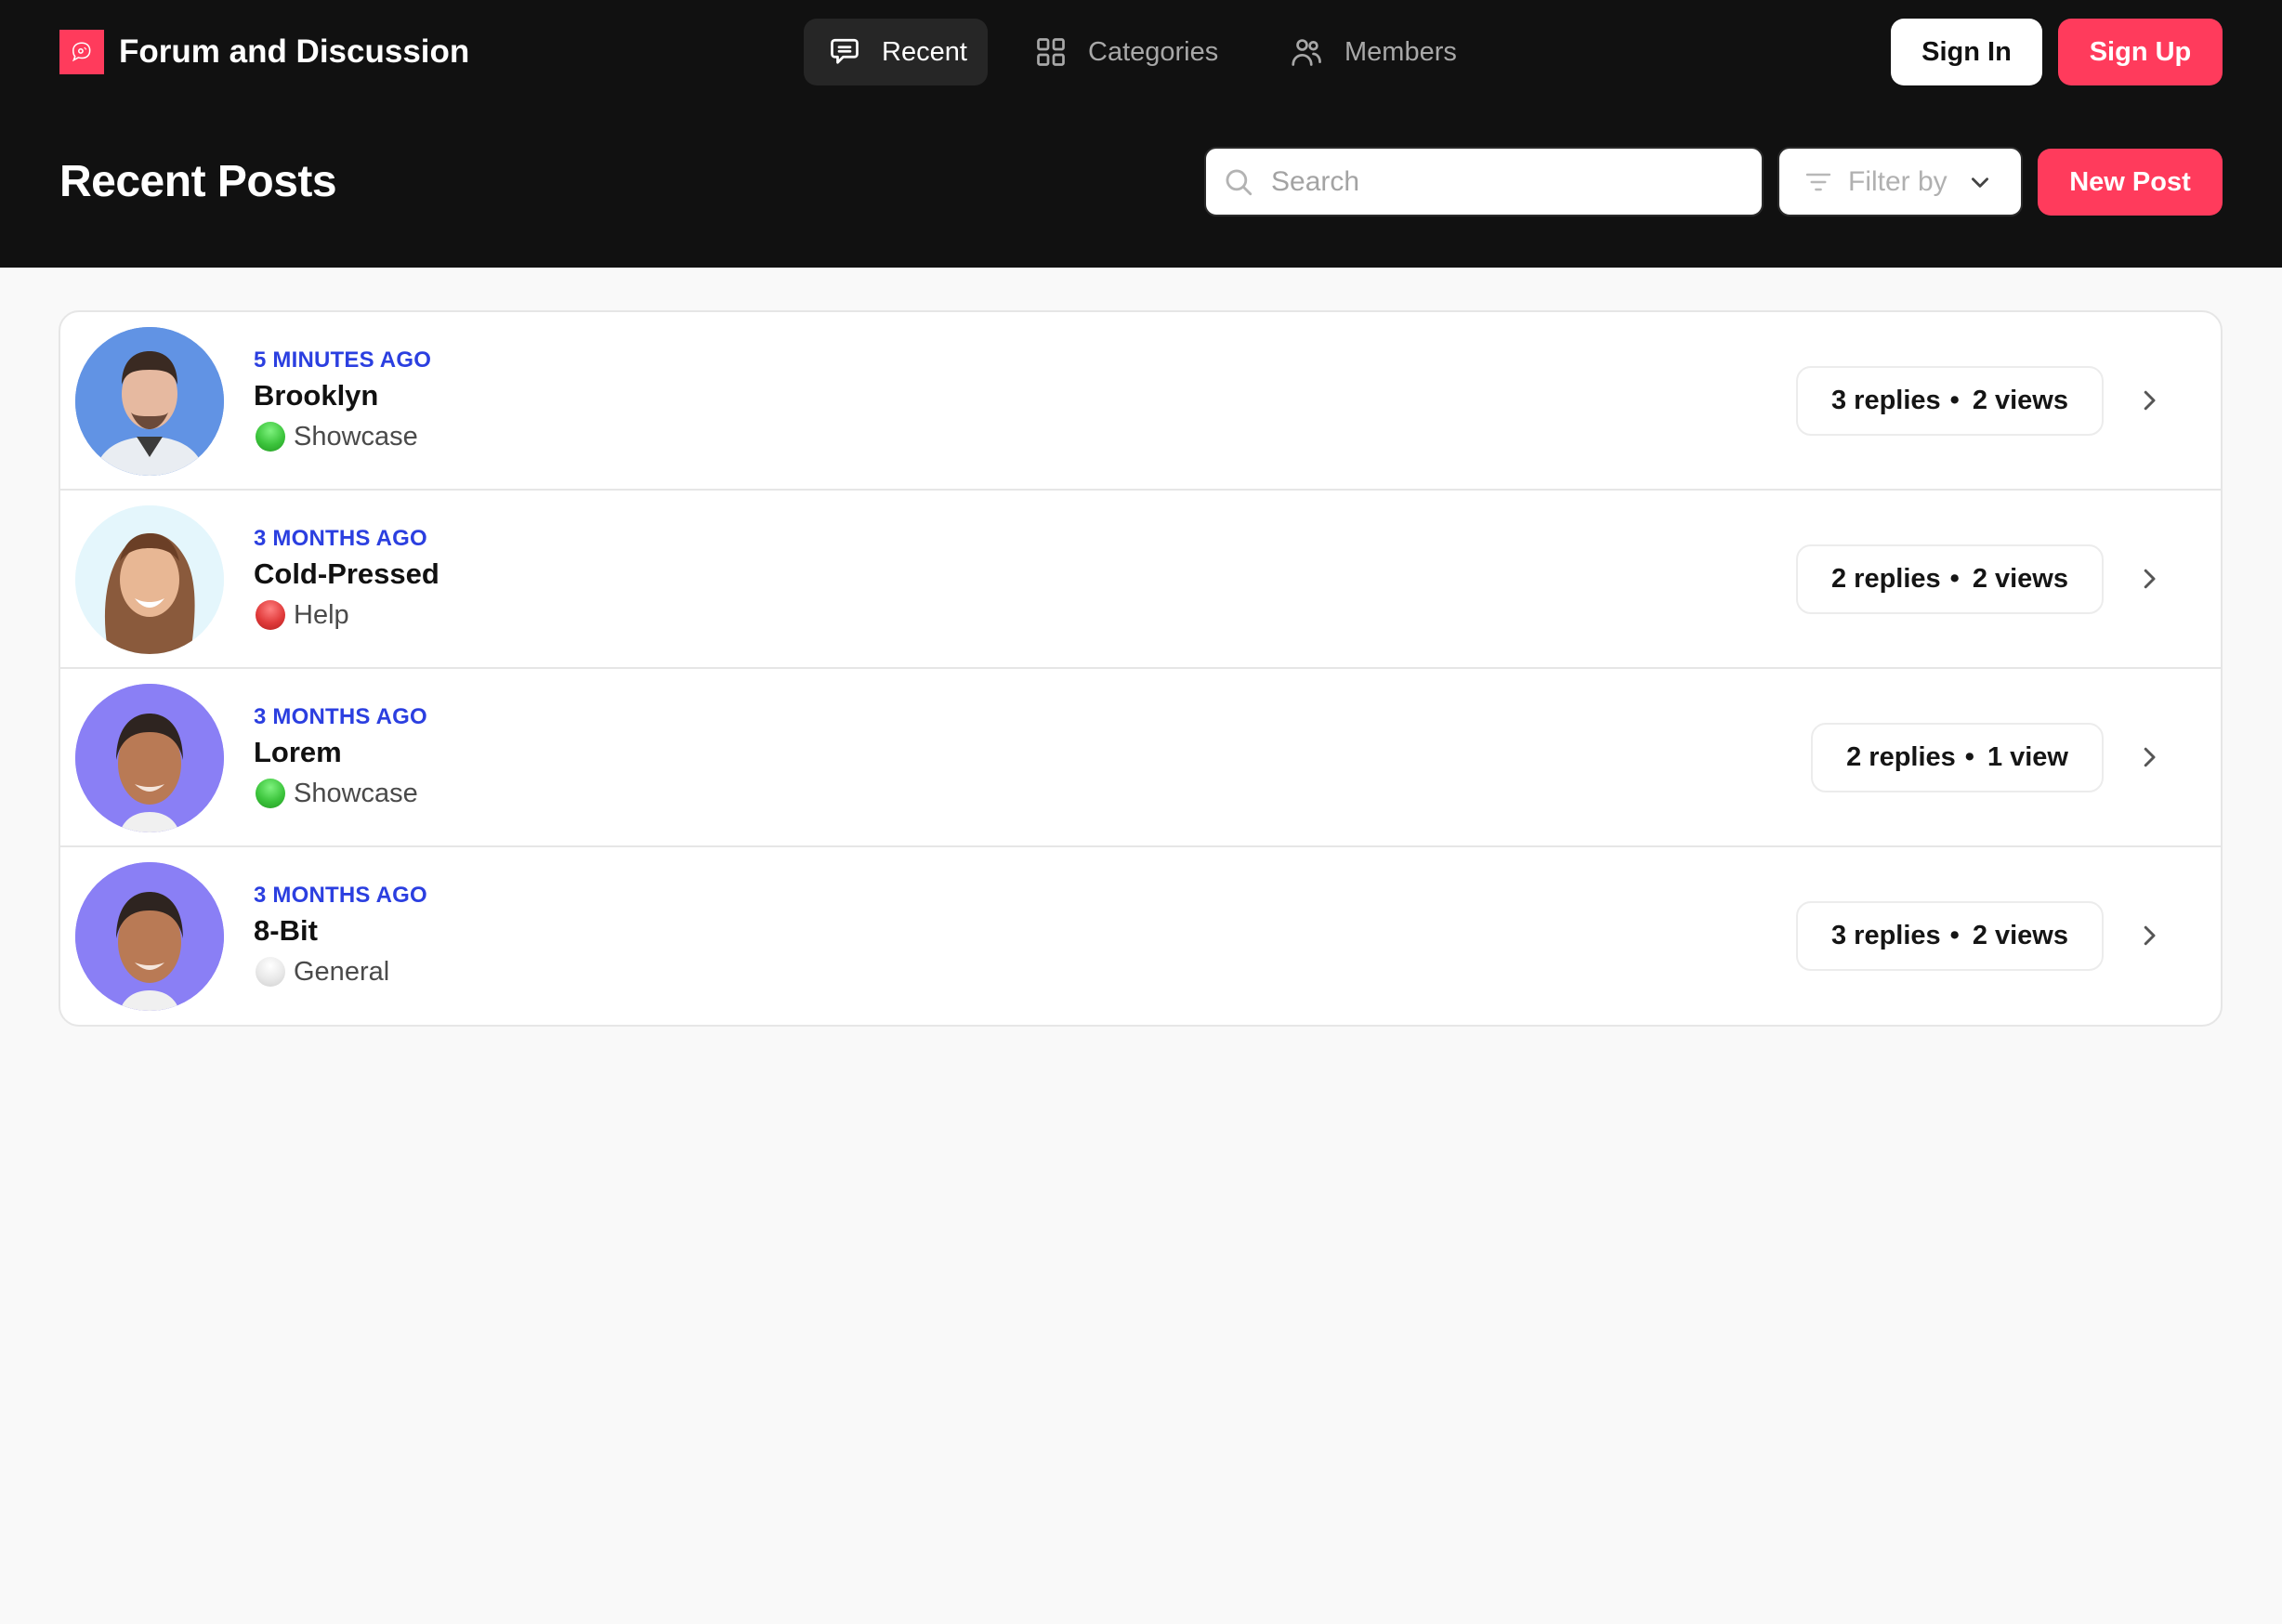 The width and height of the screenshot is (2282, 1624). What do you see at coordinates (2130, 183) in the screenshot?
I see `new-post-button: New Post` at bounding box center [2130, 183].